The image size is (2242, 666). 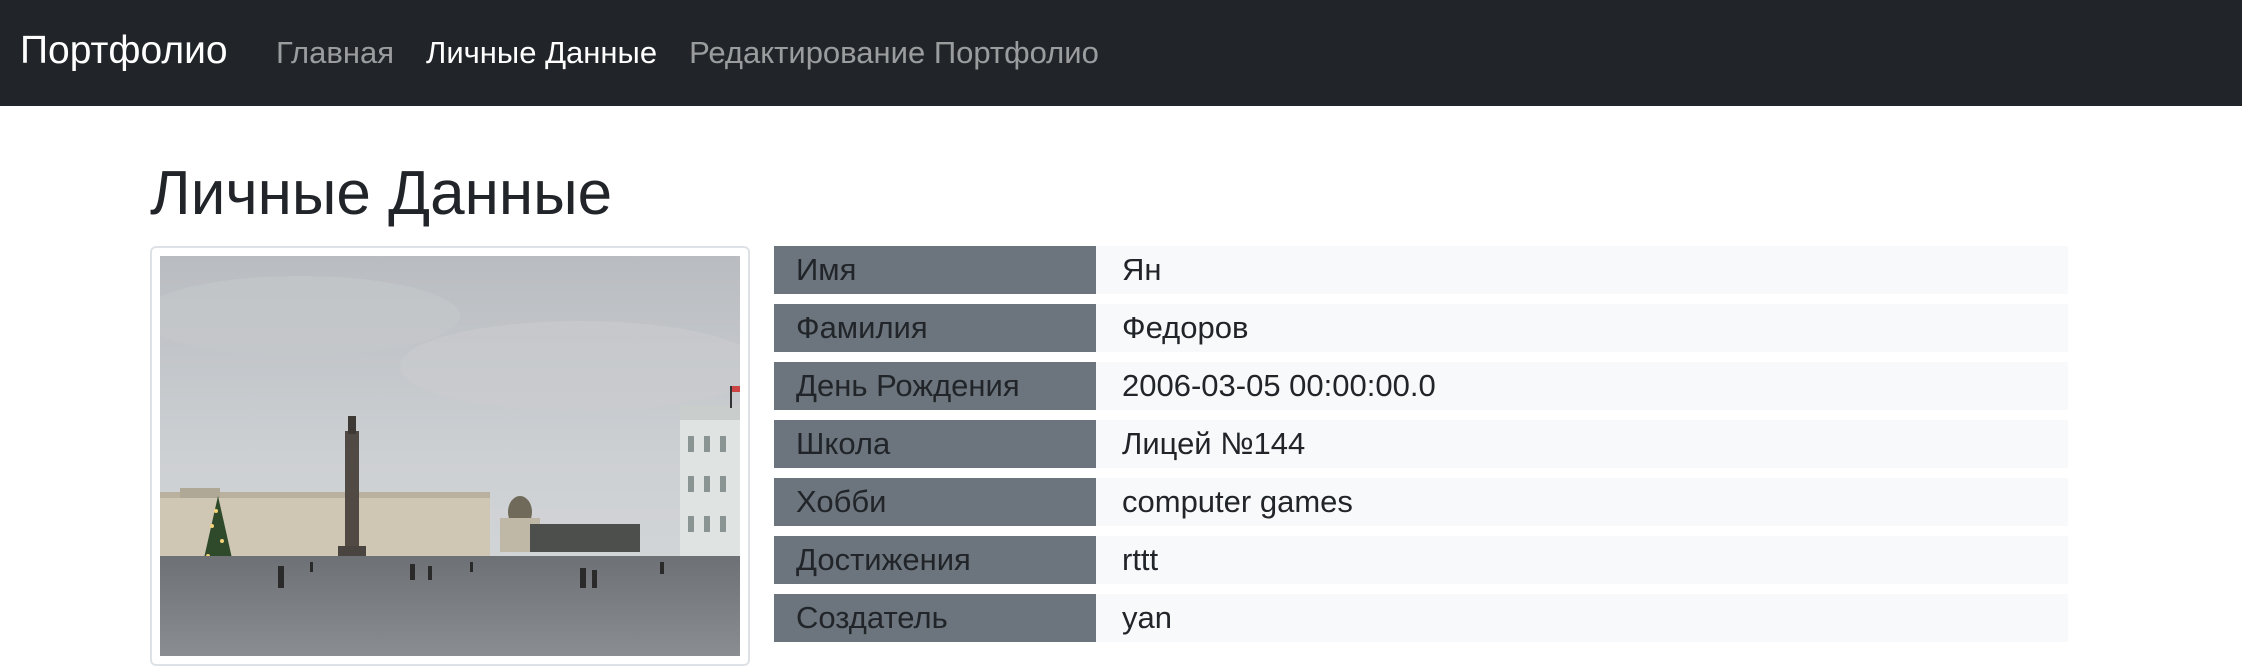 I want to click on table-row: Имя Ян, so click(x=1421, y=270).